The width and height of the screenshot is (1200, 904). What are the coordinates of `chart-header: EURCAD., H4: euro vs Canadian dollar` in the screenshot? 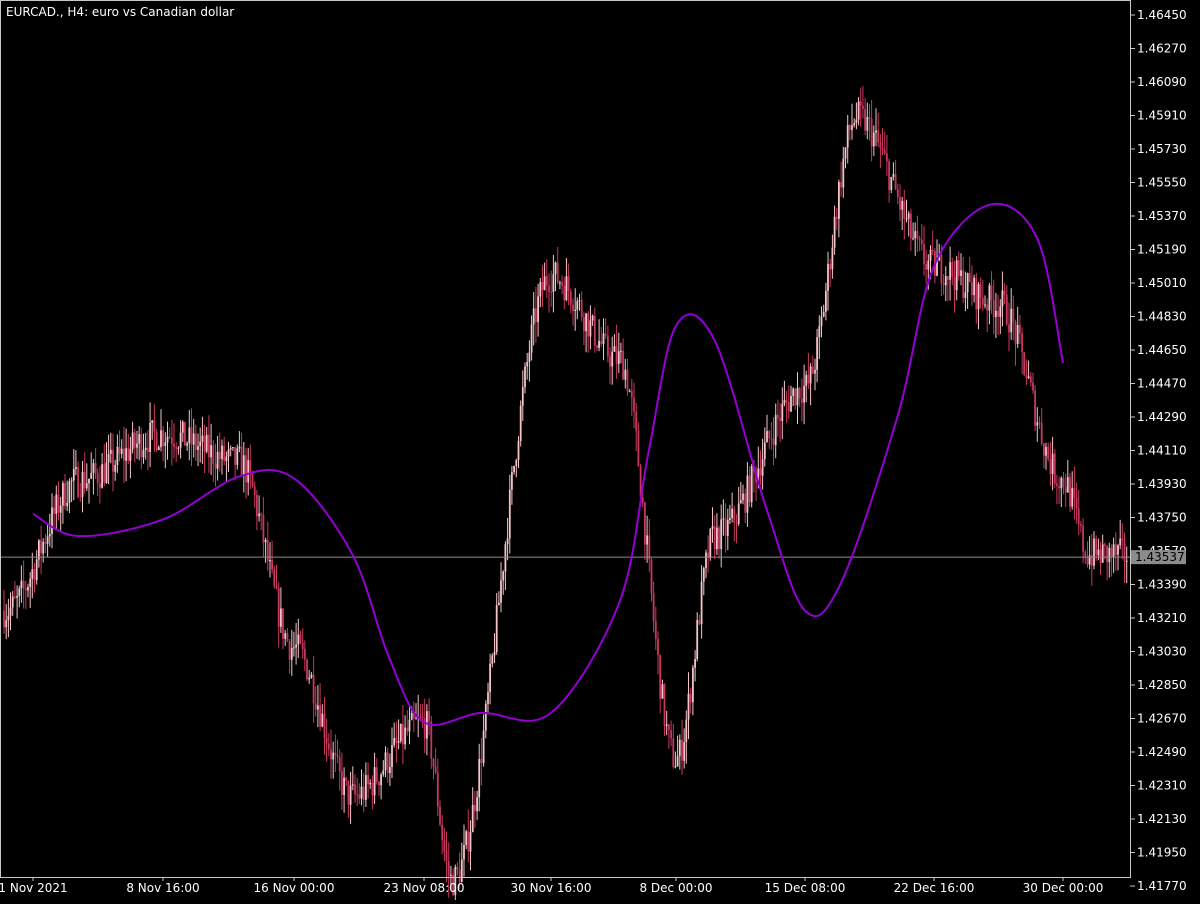 It's located at (120, 12).